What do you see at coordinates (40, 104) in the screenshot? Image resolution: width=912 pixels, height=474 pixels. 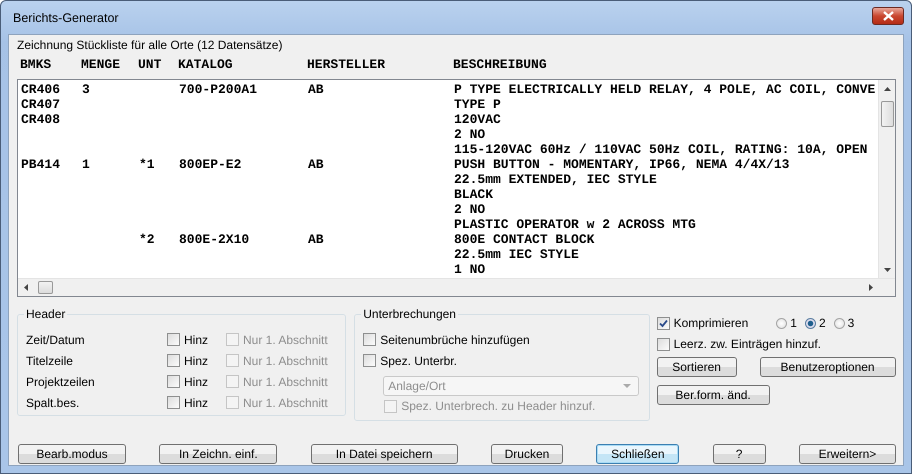 I see `report-cell: CR407` at bounding box center [40, 104].